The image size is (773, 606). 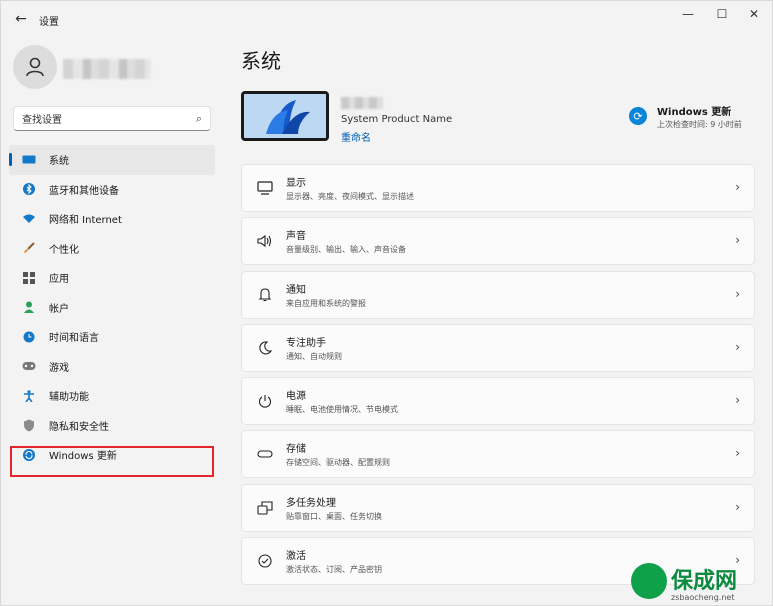 I want to click on card-title: 显示, so click(x=296, y=183).